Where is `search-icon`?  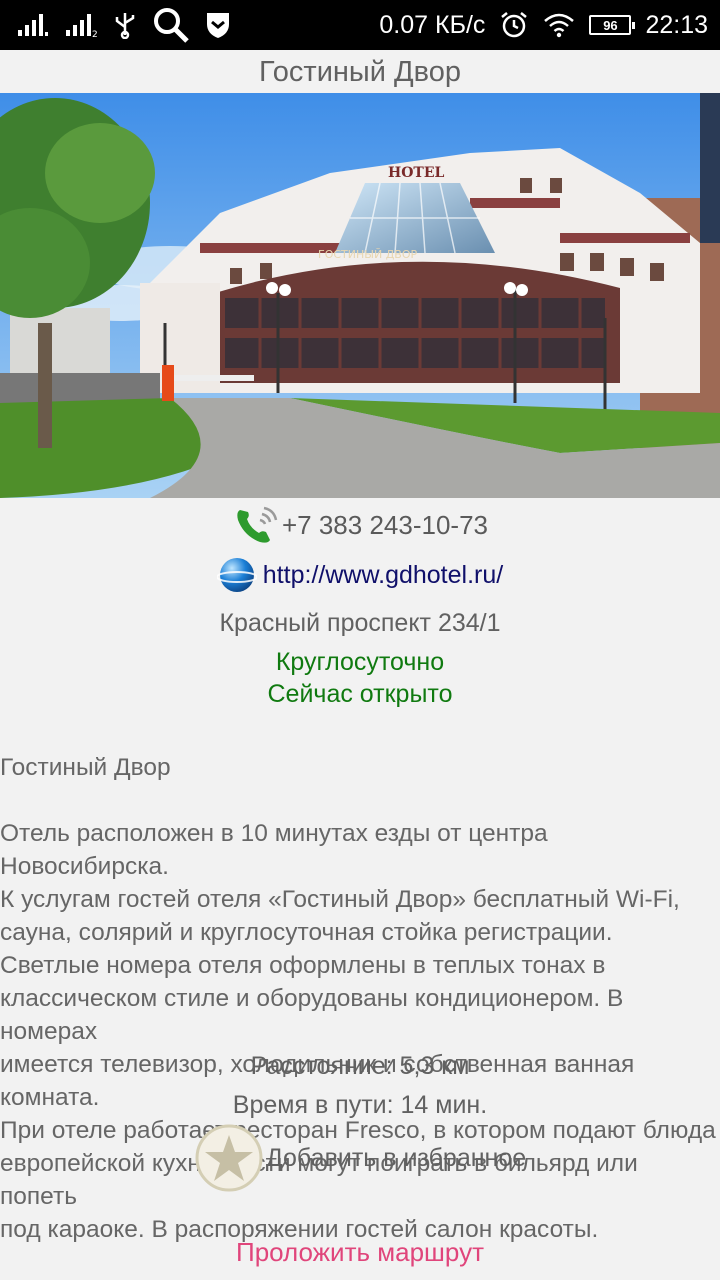 search-icon is located at coordinates (171, 25).